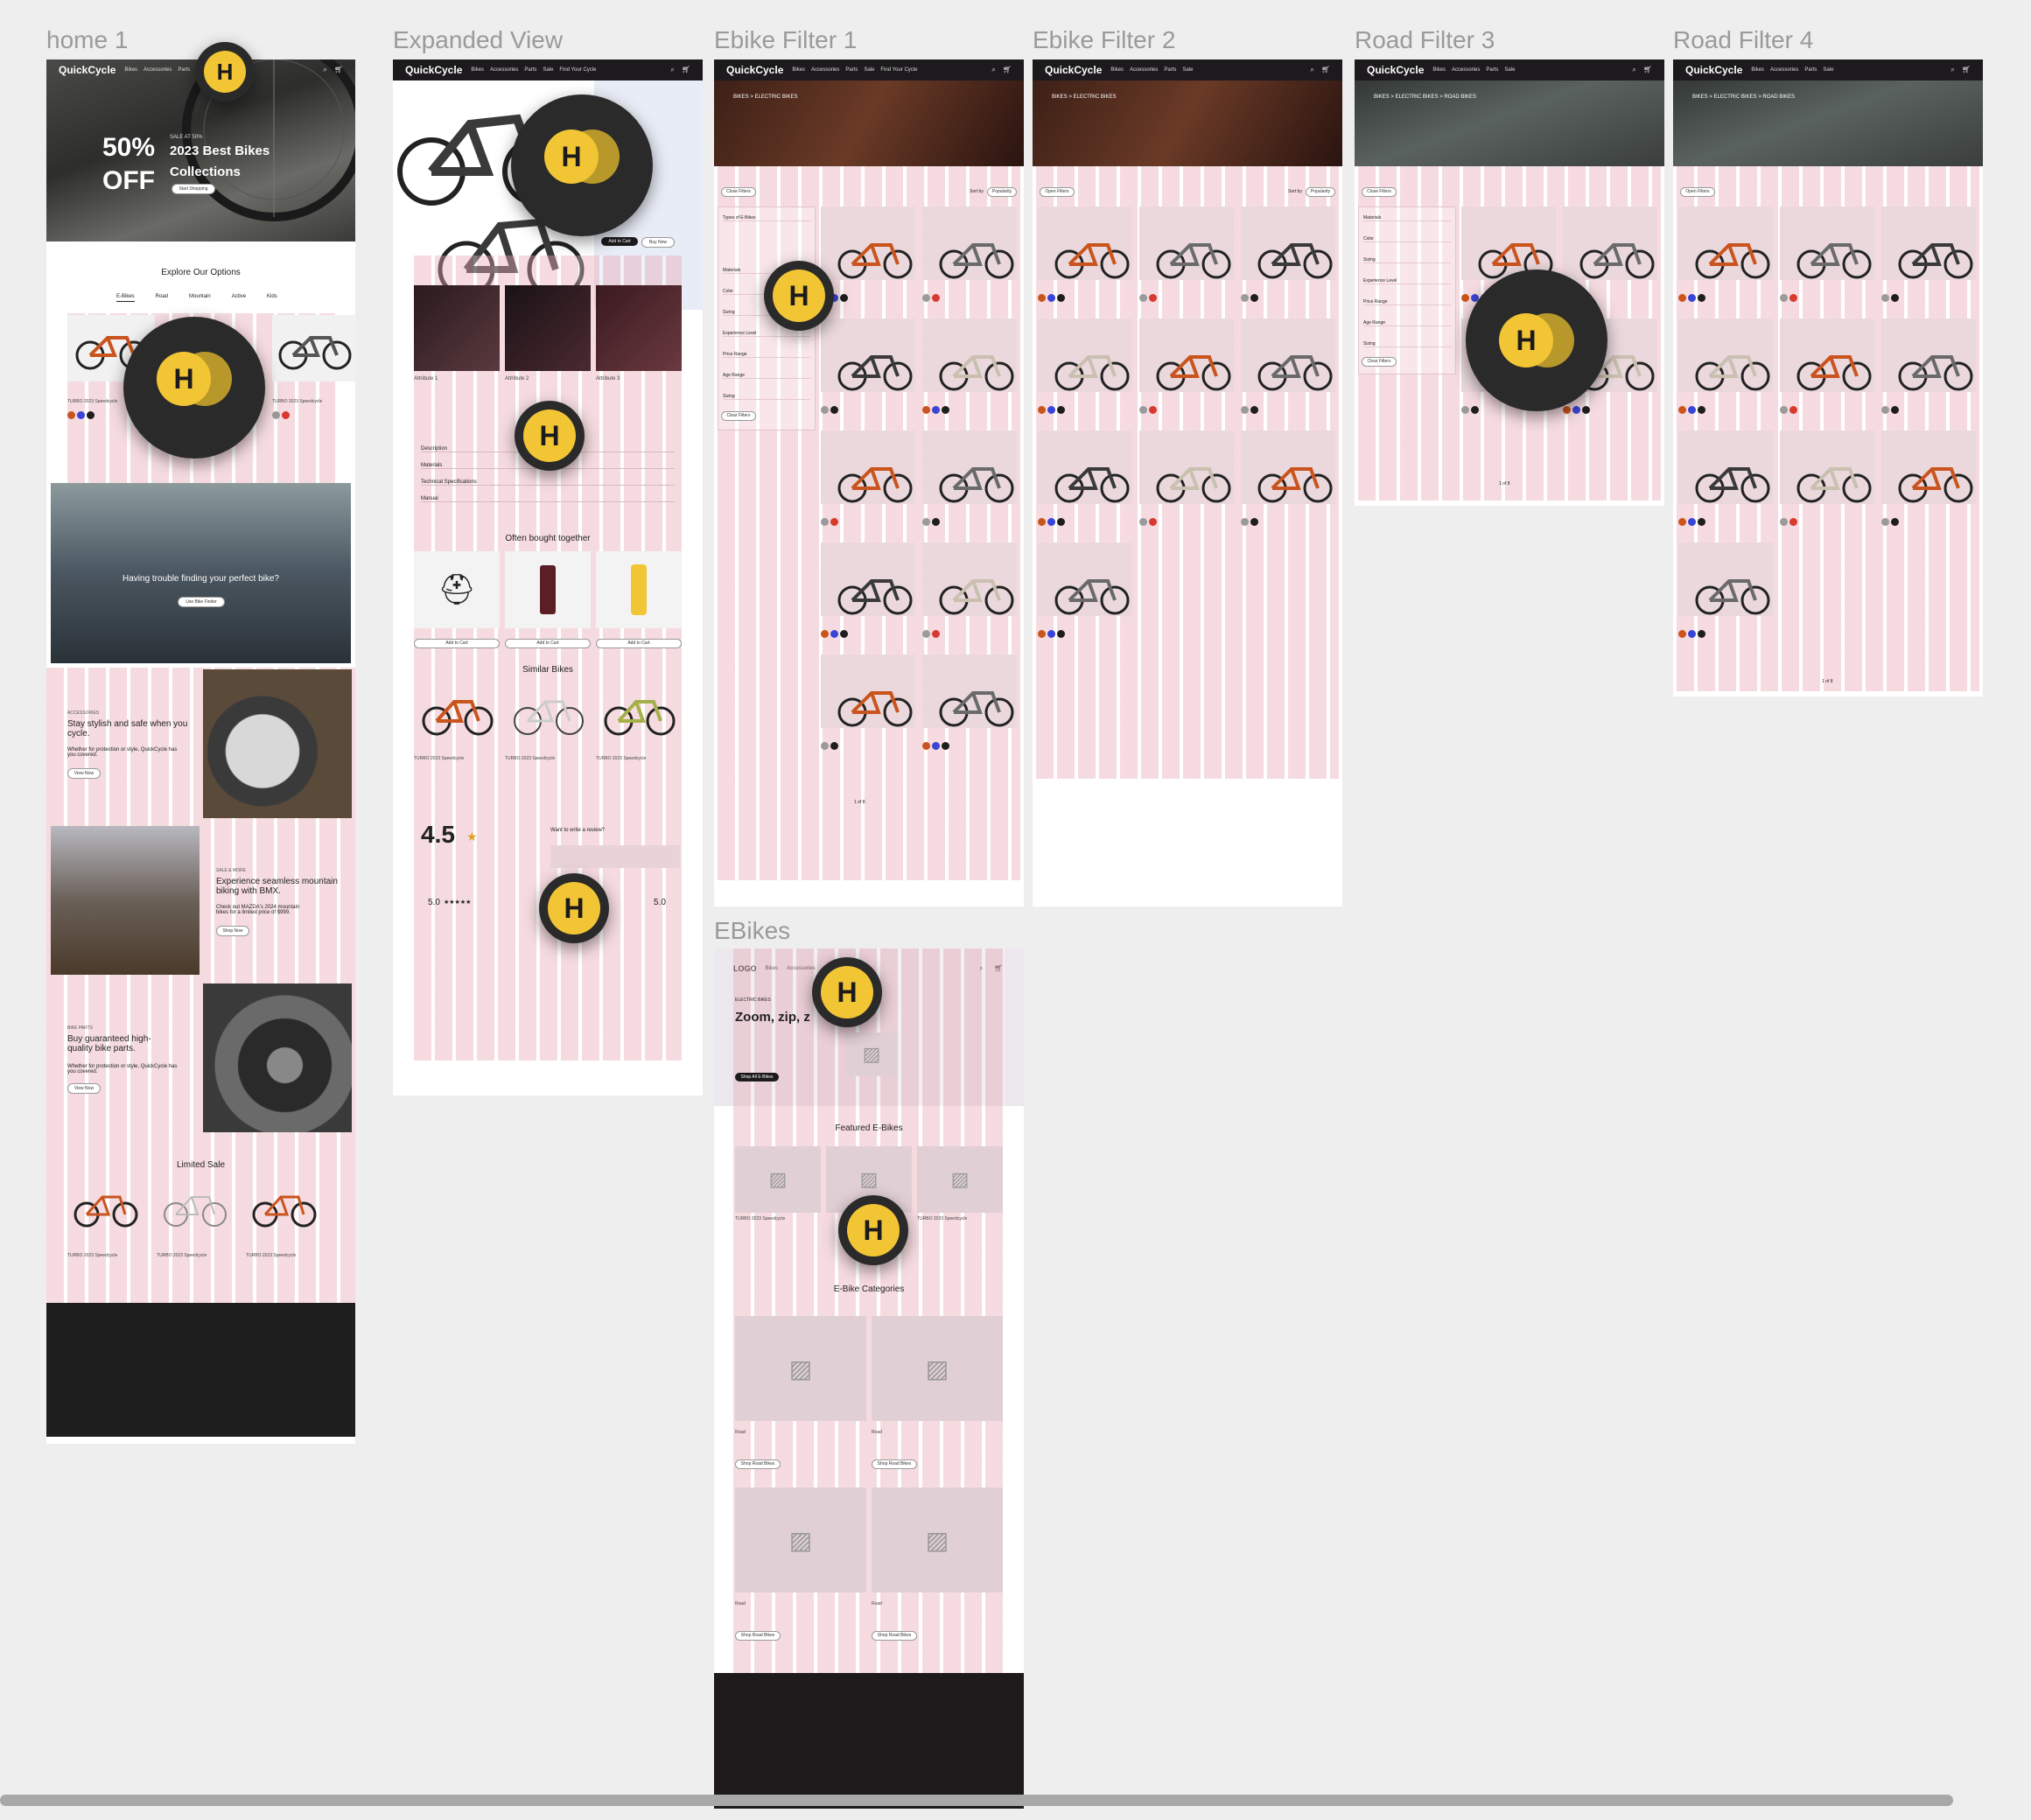 This screenshot has height=1820, width=2031. What do you see at coordinates (800, 1368) in the screenshot?
I see `category-placeholder-1: ▨` at bounding box center [800, 1368].